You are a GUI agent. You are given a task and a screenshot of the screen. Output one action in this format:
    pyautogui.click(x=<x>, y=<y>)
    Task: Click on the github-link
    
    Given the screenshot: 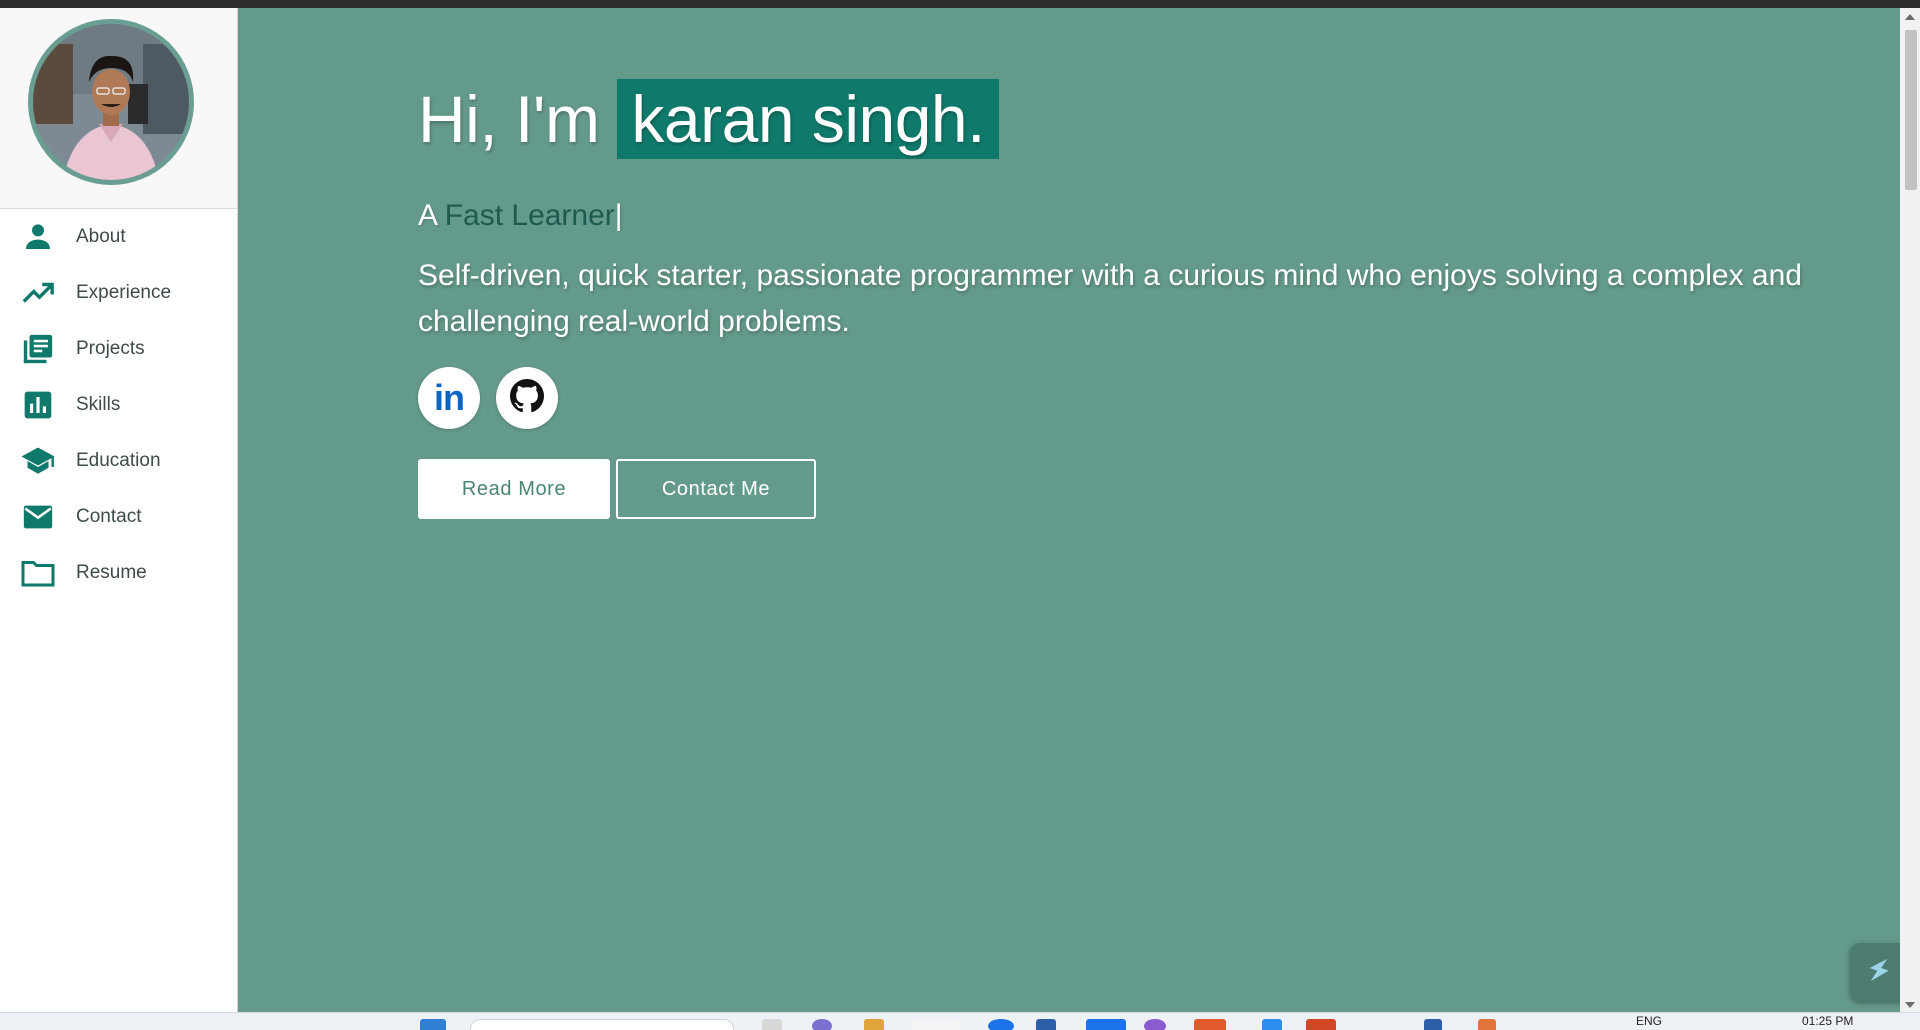 What is the action you would take?
    pyautogui.click(x=527, y=398)
    